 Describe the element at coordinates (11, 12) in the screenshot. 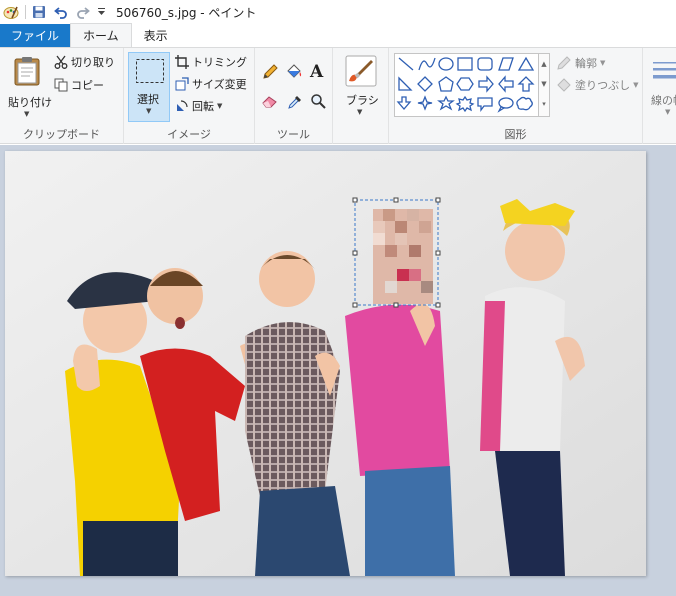

I see `paint-app-icon` at that location.